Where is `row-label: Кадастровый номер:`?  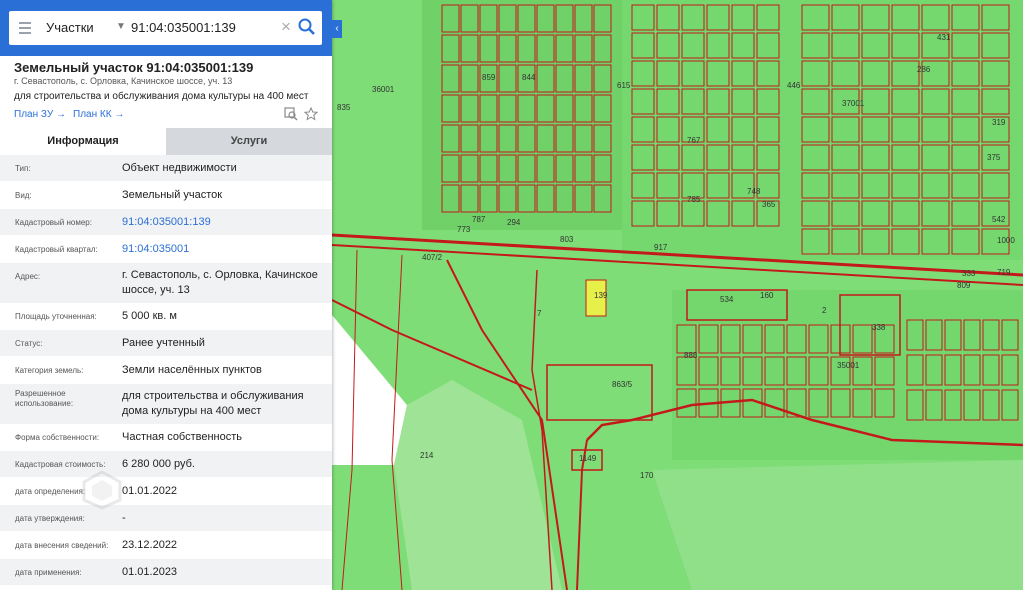
row-label: Кадастровый номер: is located at coordinates (53, 222).